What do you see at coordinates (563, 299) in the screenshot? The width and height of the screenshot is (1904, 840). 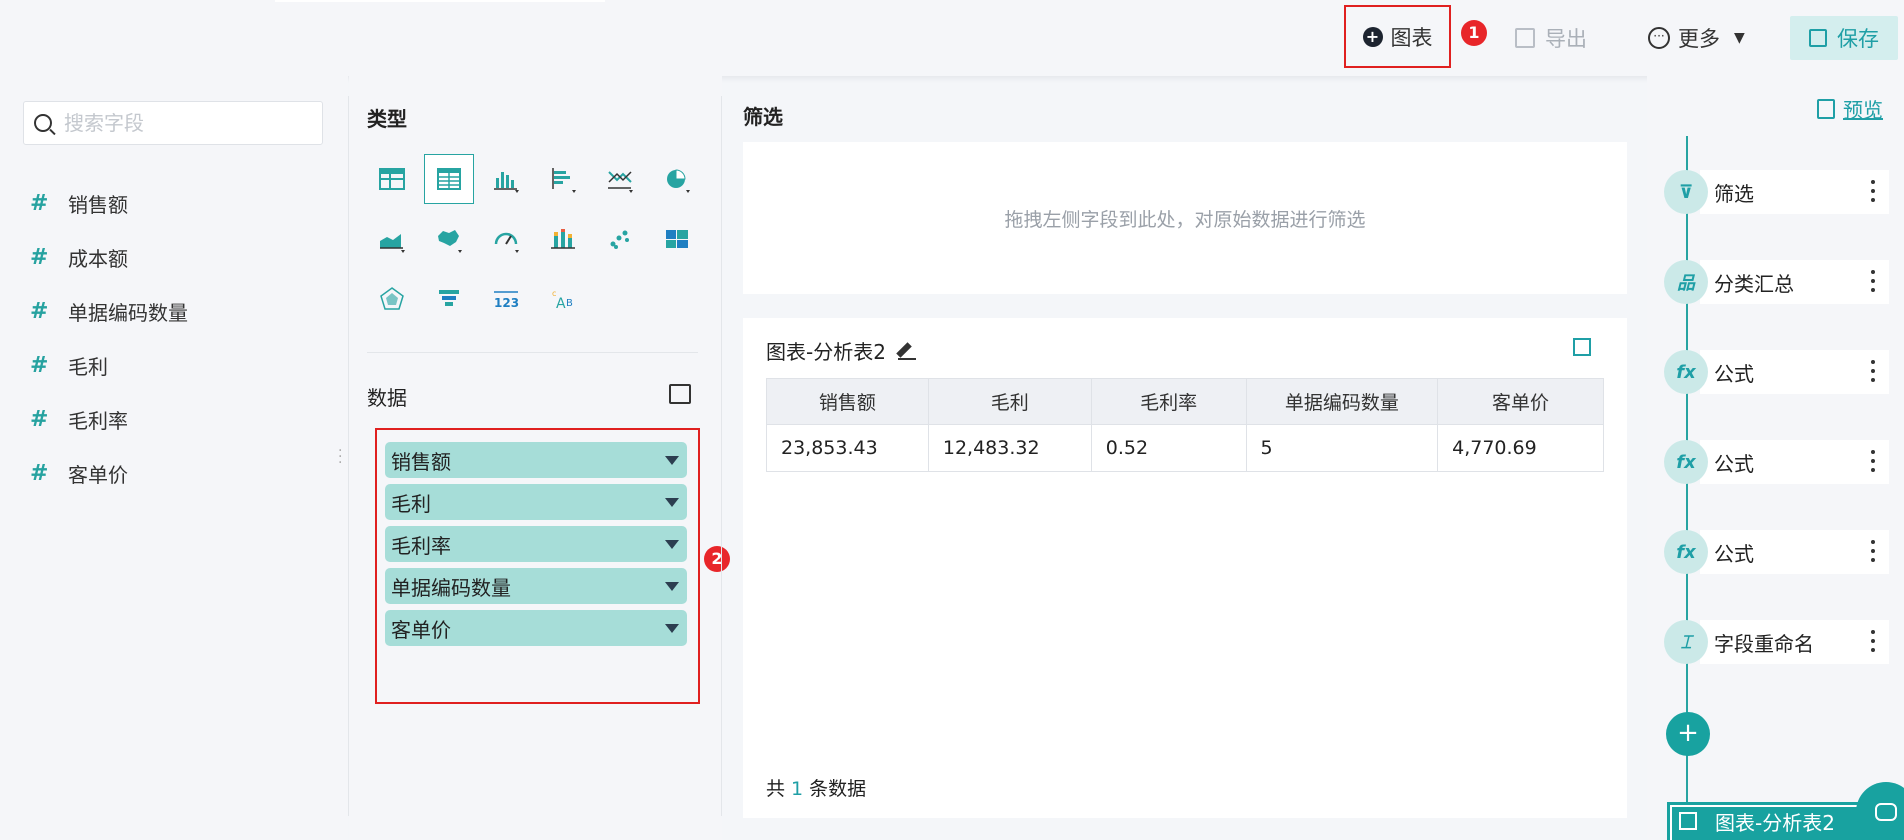 I see `word-cloud-icon: cAB` at bounding box center [563, 299].